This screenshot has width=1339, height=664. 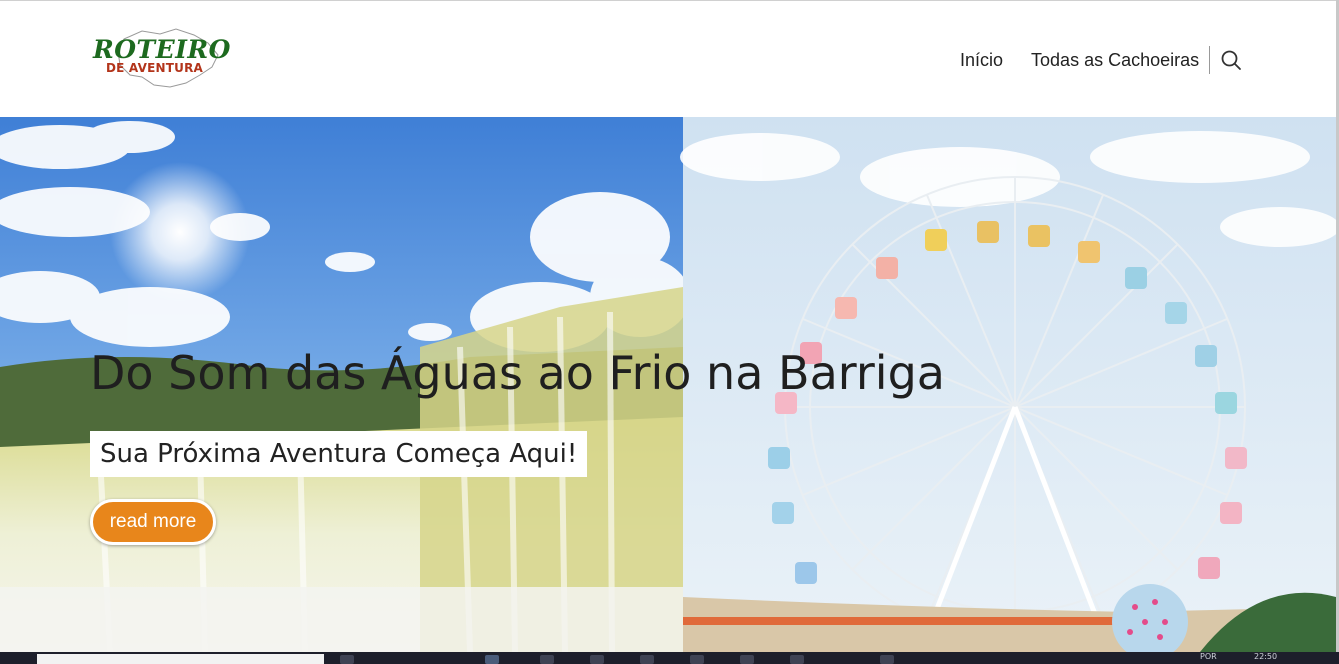 What do you see at coordinates (339, 454) in the screenshot?
I see `hero-subtitle: Sua Próxima Aventura Começa Aqui!` at bounding box center [339, 454].